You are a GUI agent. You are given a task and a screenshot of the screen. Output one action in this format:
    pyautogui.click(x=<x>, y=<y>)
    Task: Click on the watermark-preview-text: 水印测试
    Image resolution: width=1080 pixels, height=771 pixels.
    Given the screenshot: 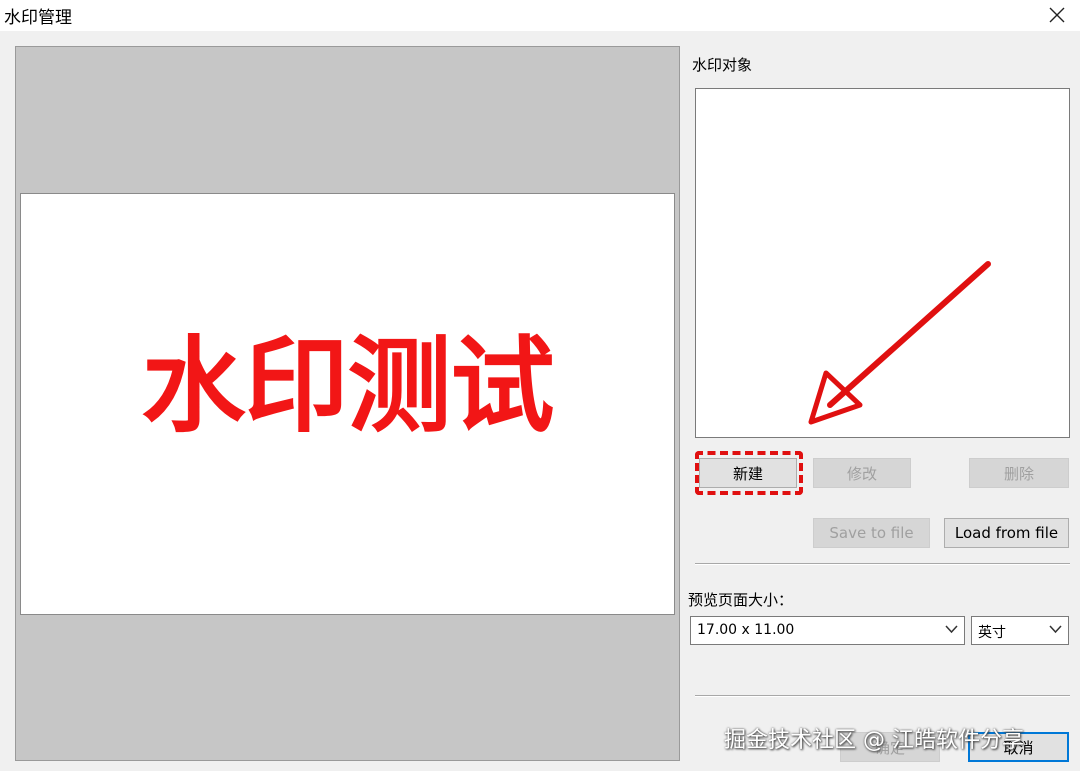 What is the action you would take?
    pyautogui.click(x=347, y=386)
    